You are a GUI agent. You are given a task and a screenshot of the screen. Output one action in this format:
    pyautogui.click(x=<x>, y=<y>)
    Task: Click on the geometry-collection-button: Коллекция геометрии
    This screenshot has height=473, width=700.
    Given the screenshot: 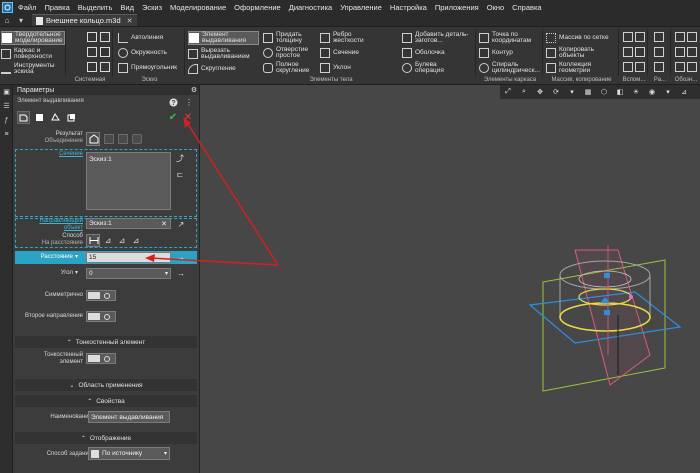 What is the action you would take?
    pyautogui.click(x=577, y=68)
    